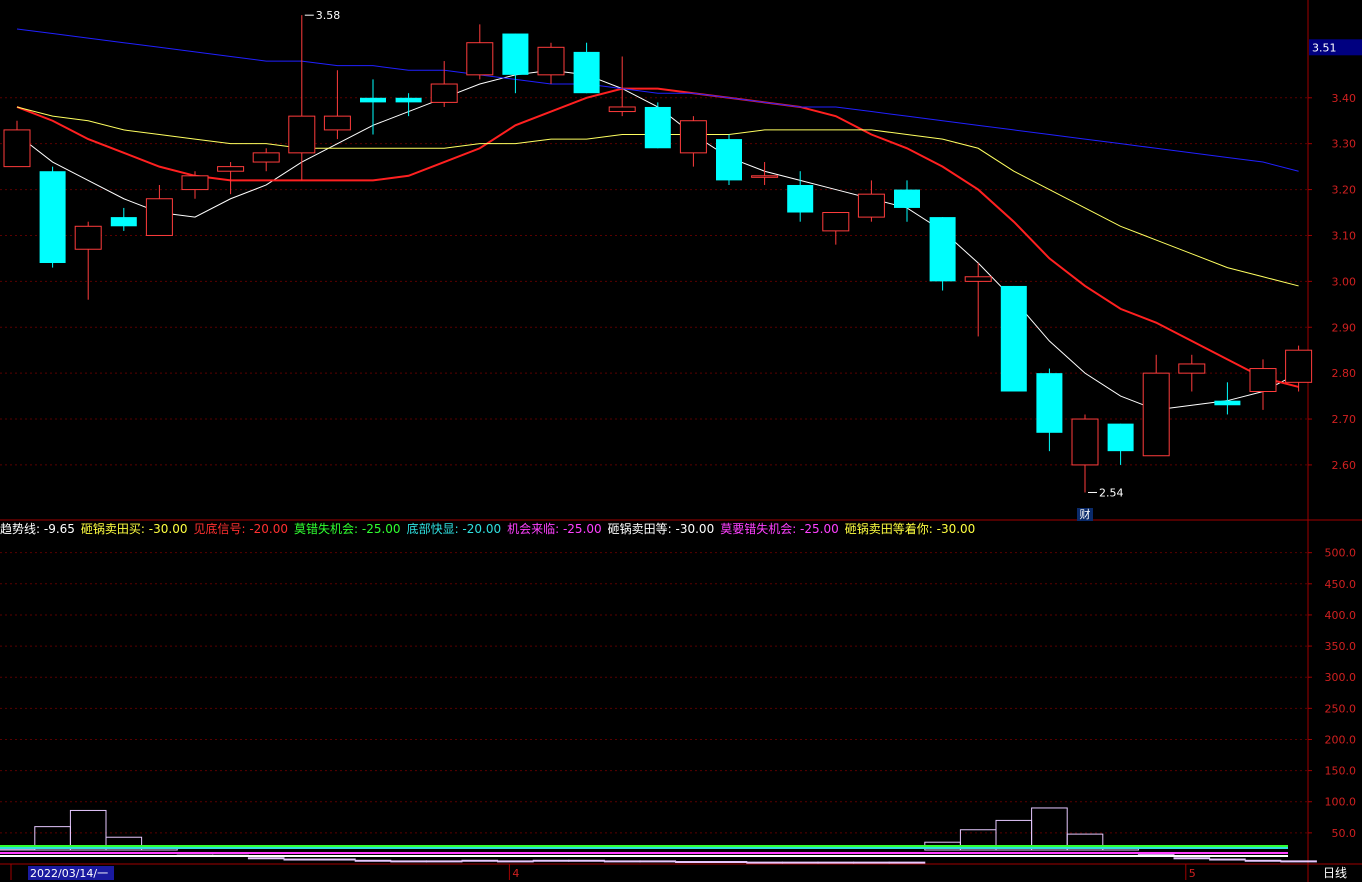 This screenshot has width=1362, height=882. Describe the element at coordinates (1111, 492) in the screenshot. I see `annotation-label: 2.54` at that location.